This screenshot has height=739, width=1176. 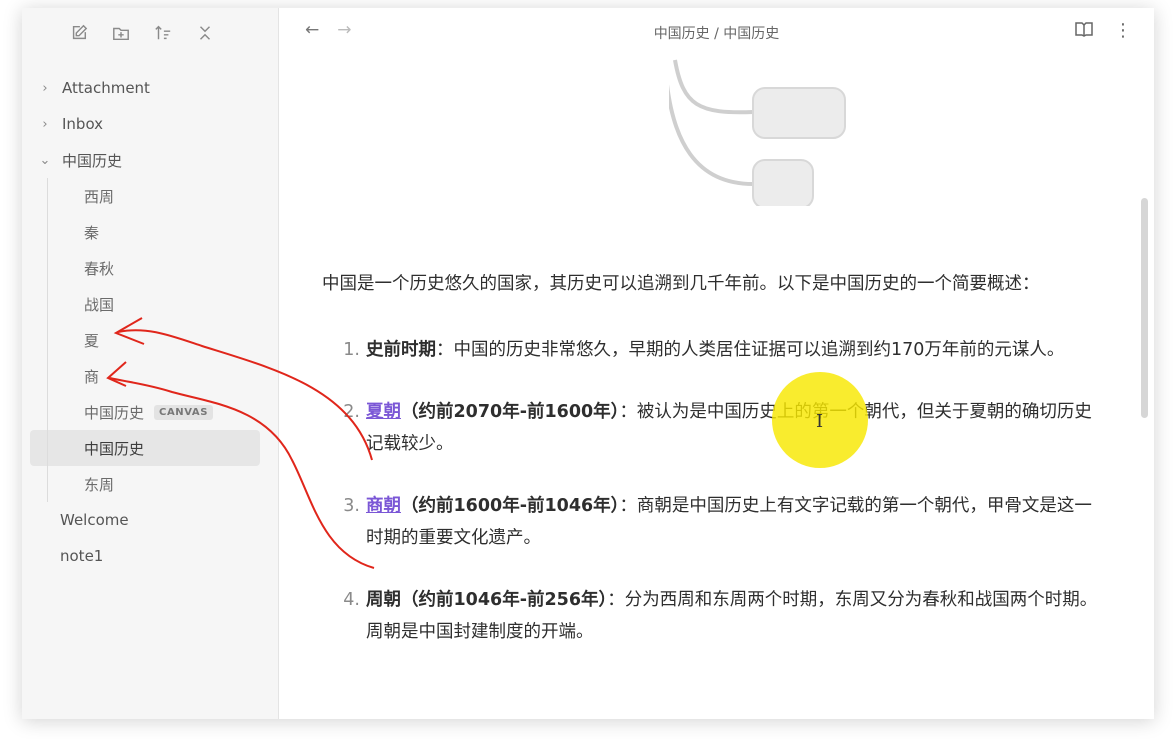 What do you see at coordinates (150, 520) in the screenshot?
I see `file-item-welcome: Welcome` at bounding box center [150, 520].